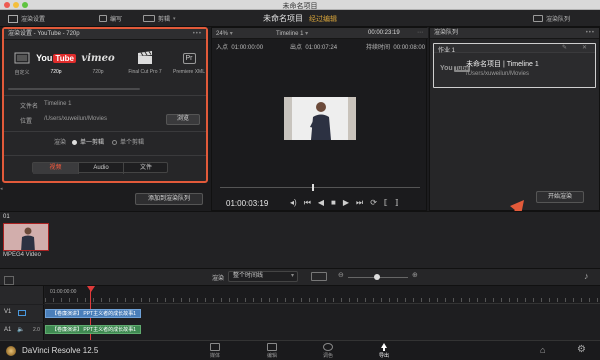  What do you see at coordinates (514, 49) in the screenshot?
I see `job-header: 作业 1 ✎ ✕` at bounding box center [514, 49].